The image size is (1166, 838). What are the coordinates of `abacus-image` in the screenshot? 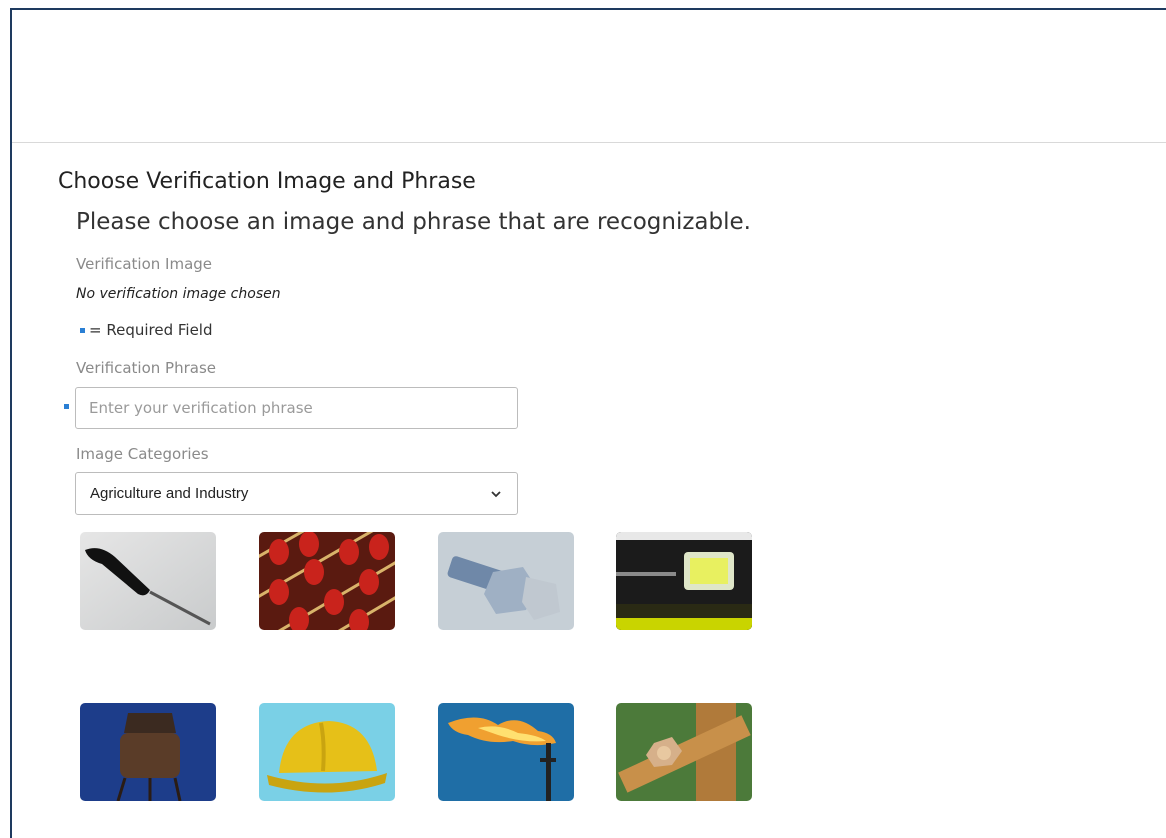 It's located at (327, 581).